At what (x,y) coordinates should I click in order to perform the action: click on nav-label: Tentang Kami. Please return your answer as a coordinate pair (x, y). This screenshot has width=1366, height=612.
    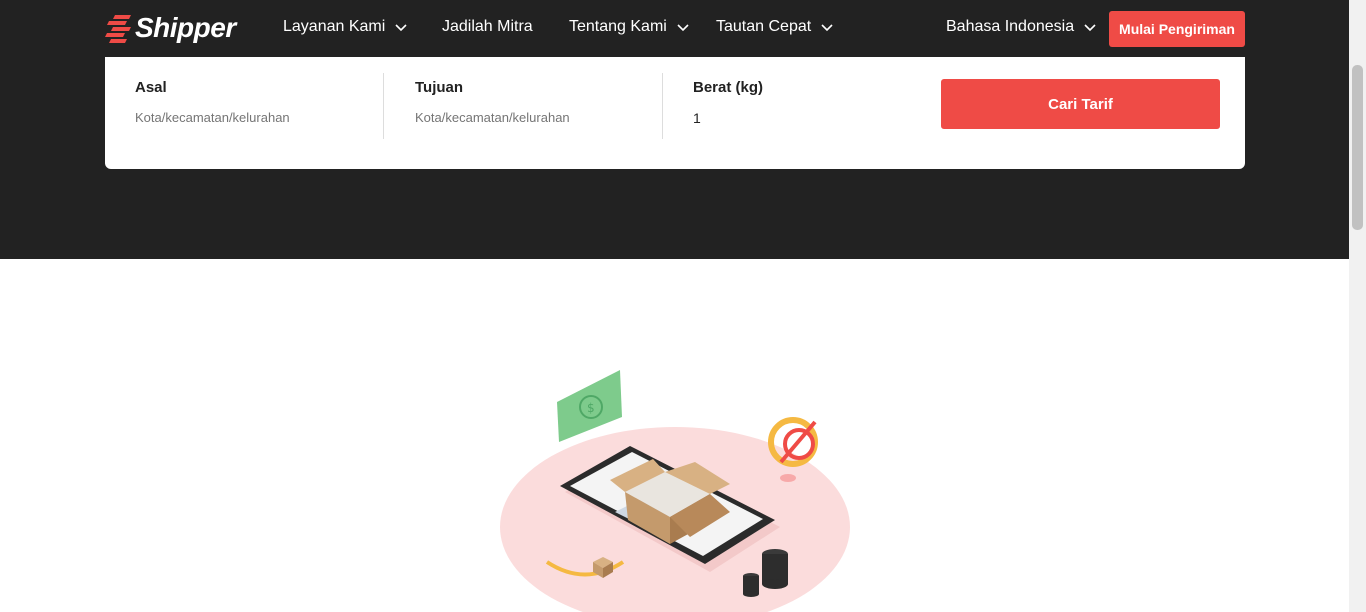
    Looking at the image, I should click on (618, 26).